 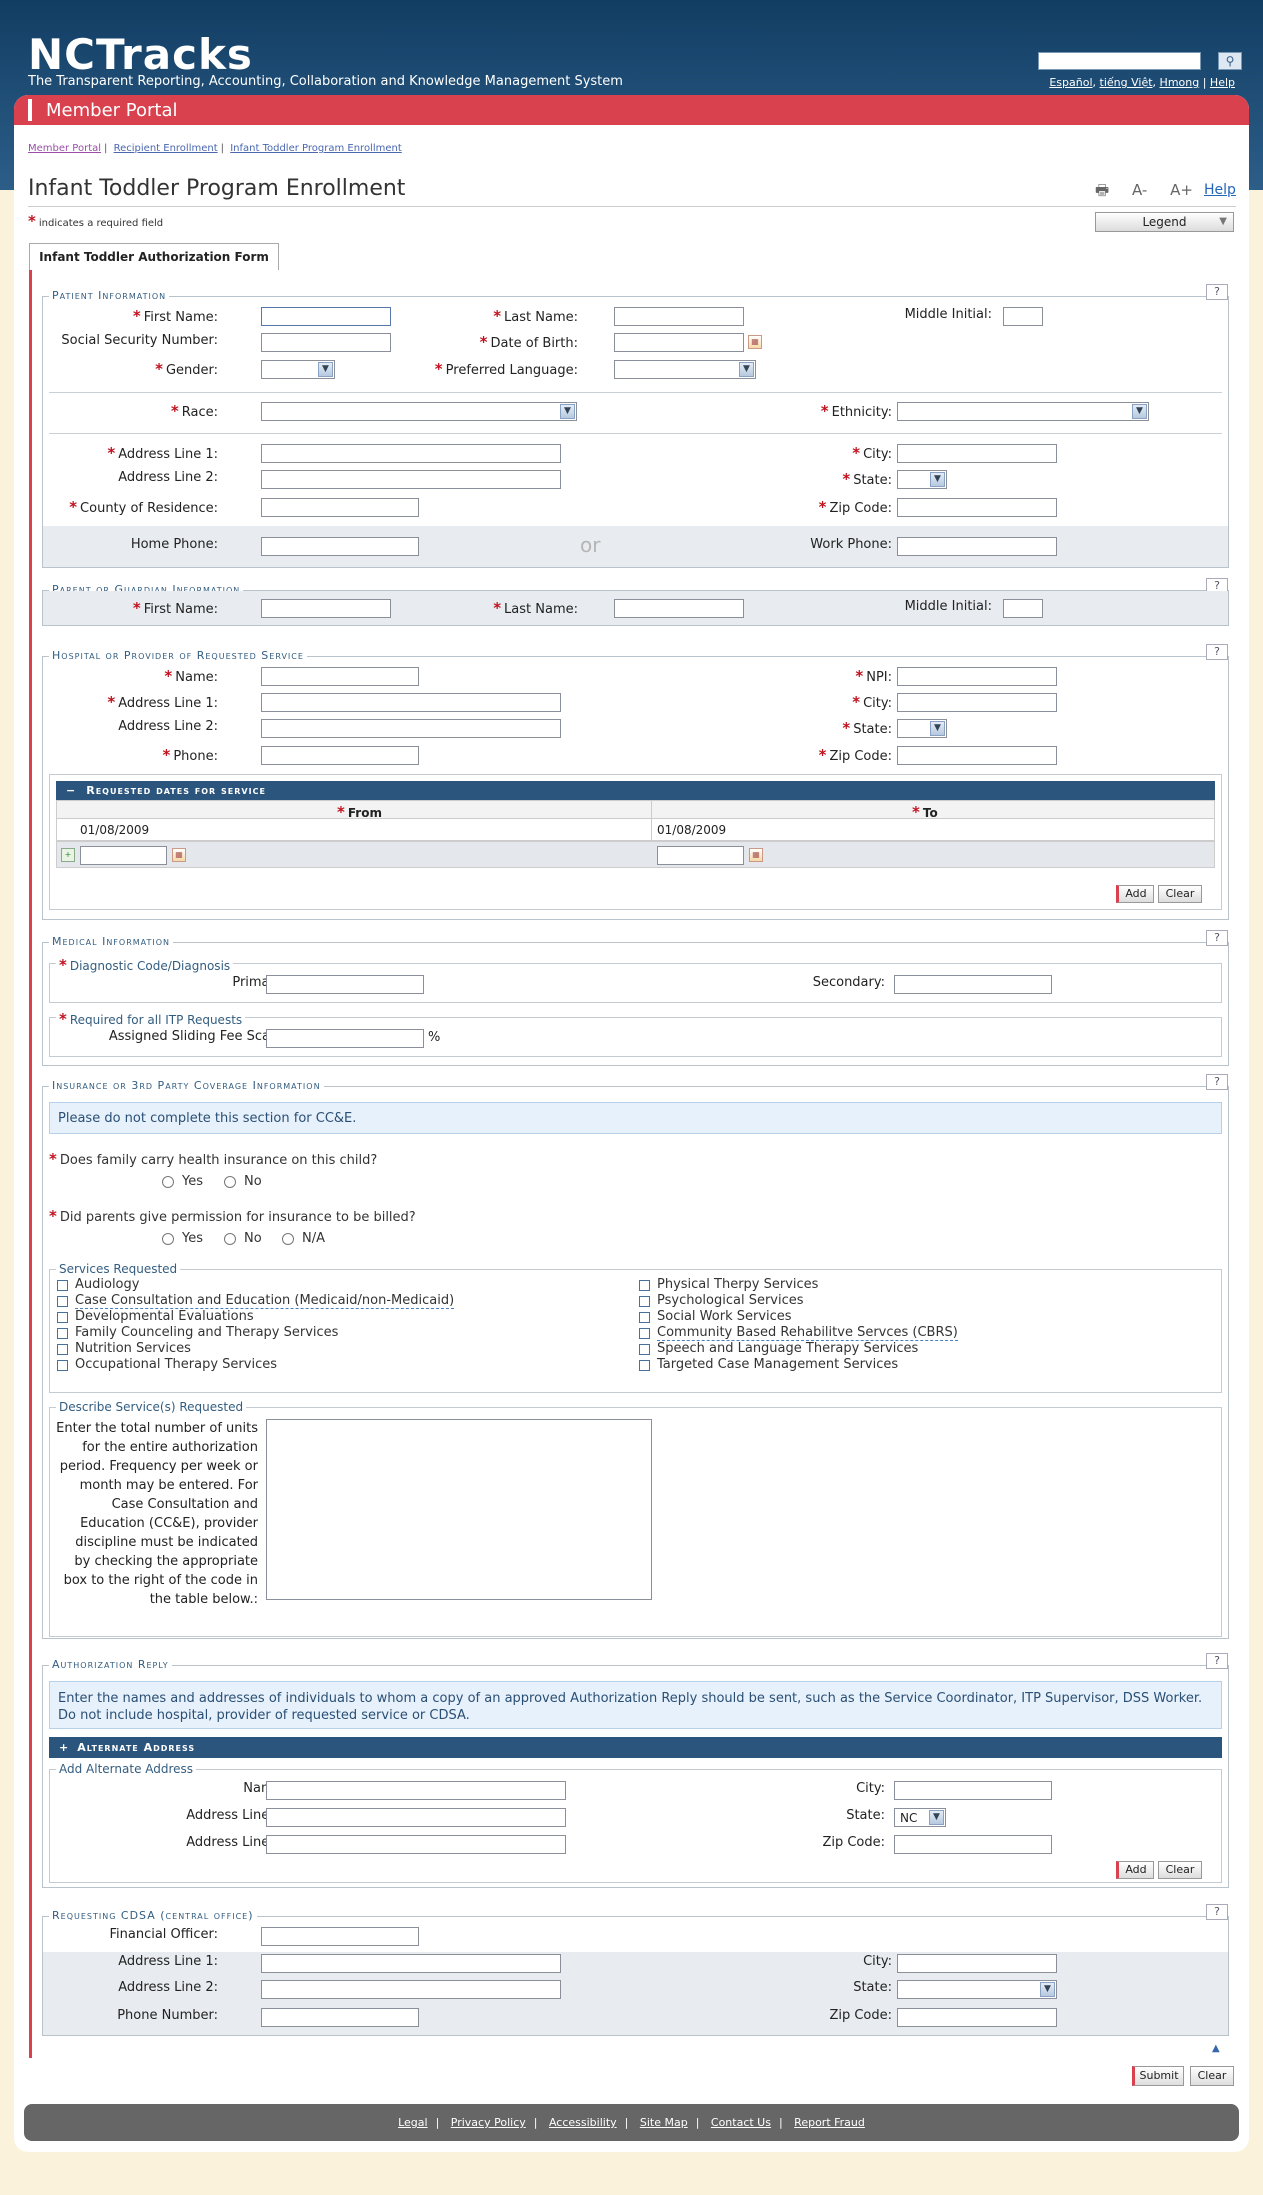 What do you see at coordinates (1181, 190) in the screenshot?
I see `font-larger-icon: A+` at bounding box center [1181, 190].